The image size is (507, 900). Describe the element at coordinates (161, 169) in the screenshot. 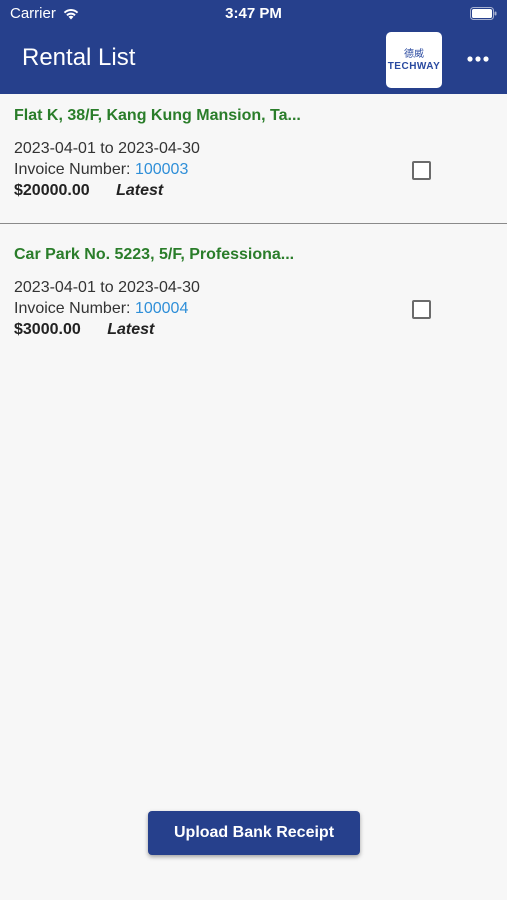

I see `invoice-number-link: 100003` at that location.